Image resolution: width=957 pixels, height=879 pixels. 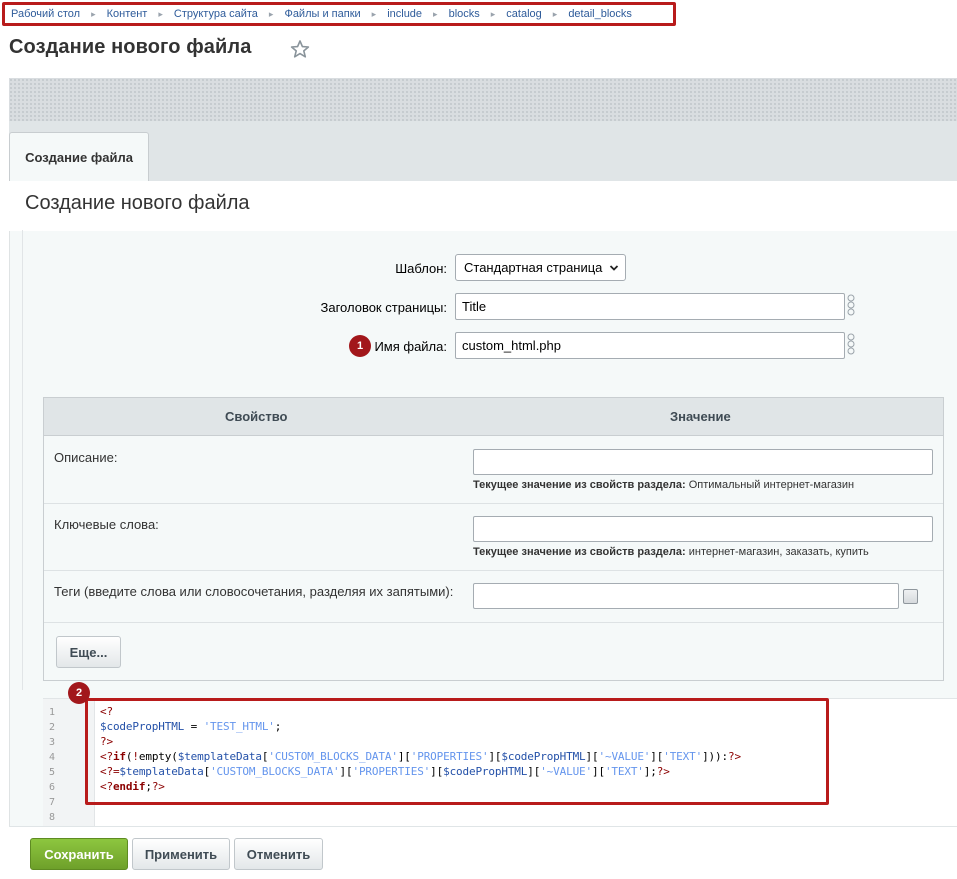 What do you see at coordinates (106, 524) in the screenshot?
I see `property-label: Ключевые слова:` at bounding box center [106, 524].